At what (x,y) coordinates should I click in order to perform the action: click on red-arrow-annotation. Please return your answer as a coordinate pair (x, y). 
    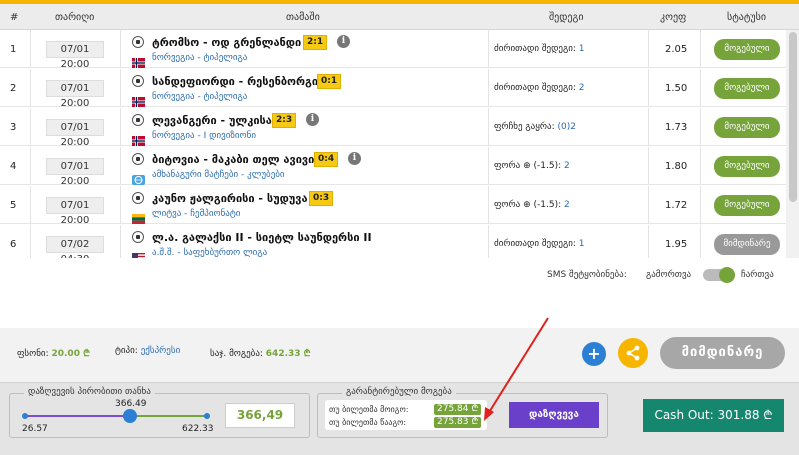
    Looking at the image, I should click on (516, 369).